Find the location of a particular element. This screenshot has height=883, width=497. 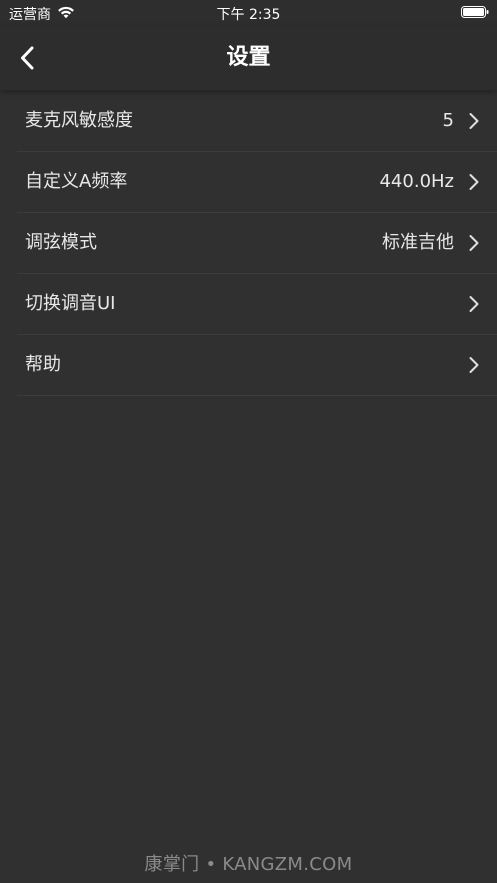

battery-icon is located at coordinates (475, 12).